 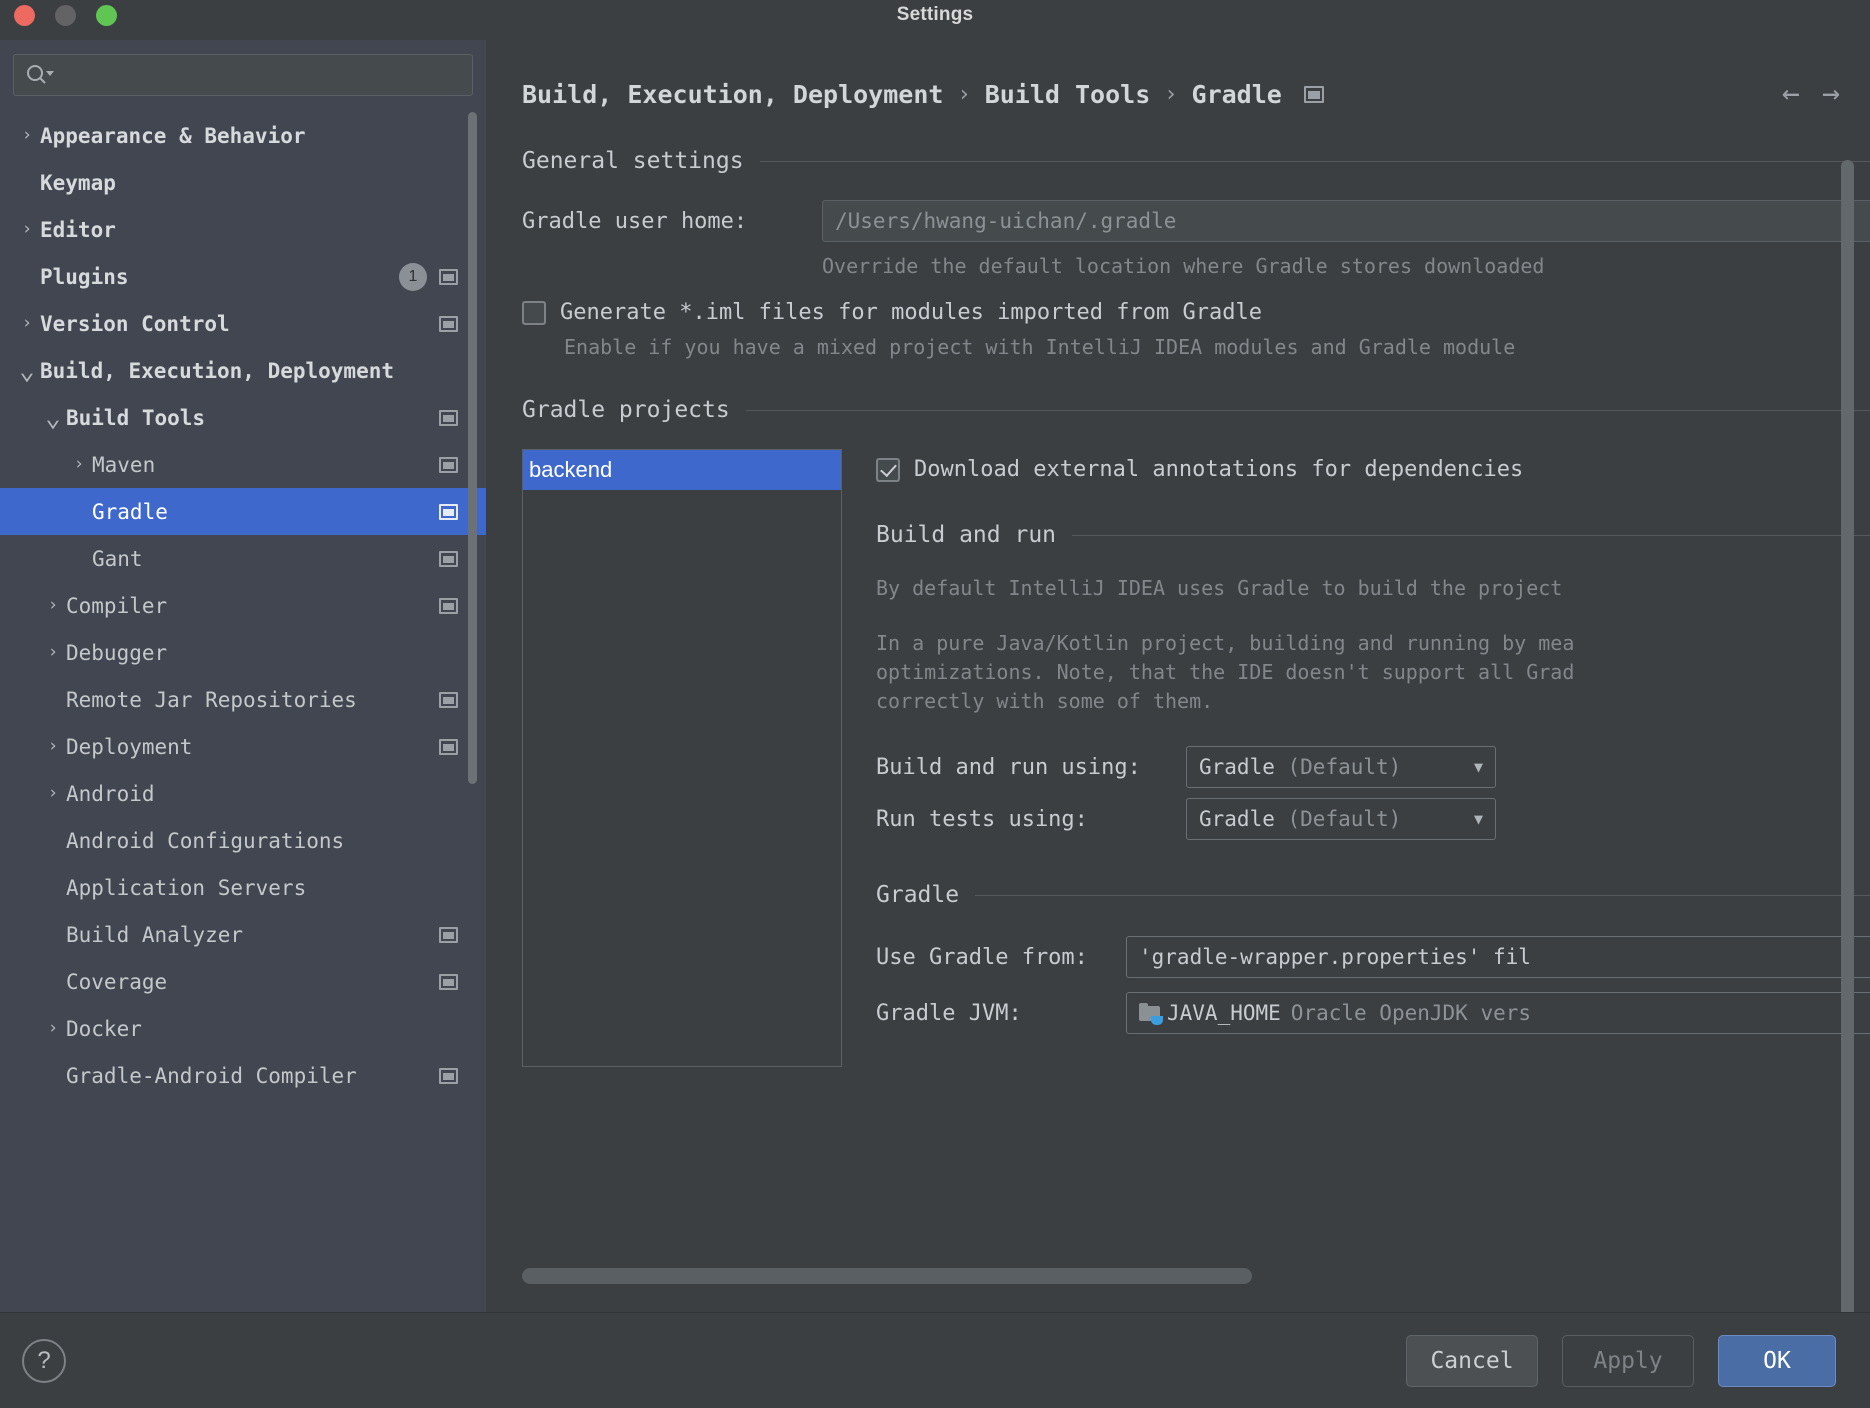 I want to click on gradle-jvm-label: Gradle JVM:, so click(x=949, y=1013).